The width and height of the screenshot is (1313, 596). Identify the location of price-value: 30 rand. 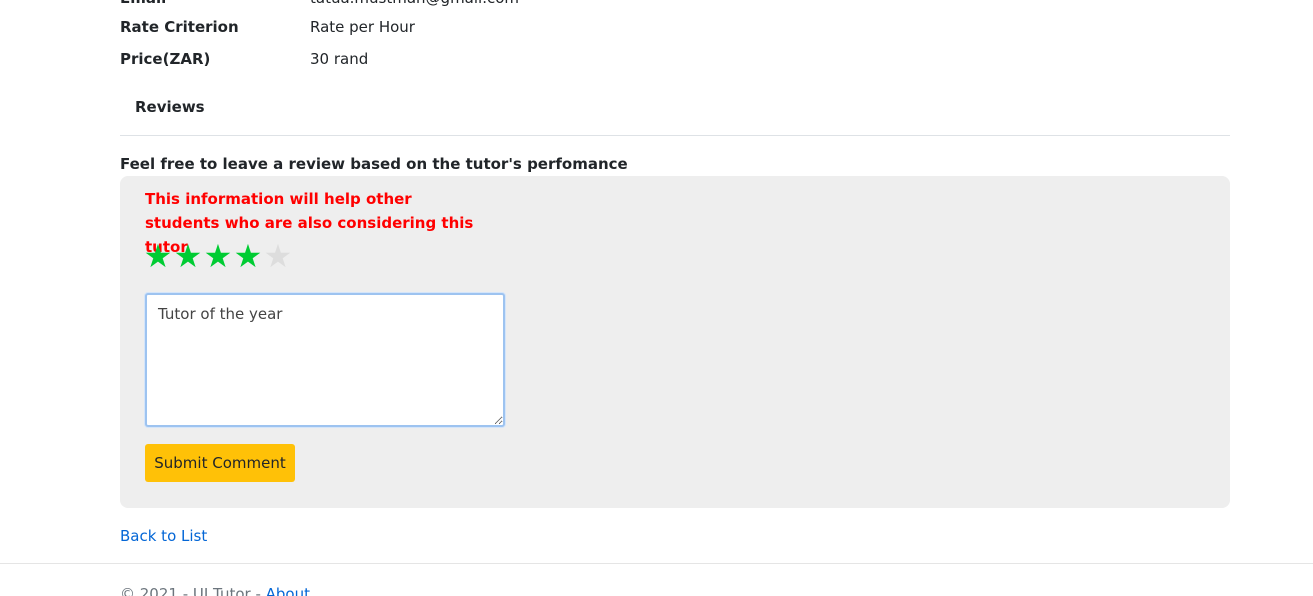
(339, 59).